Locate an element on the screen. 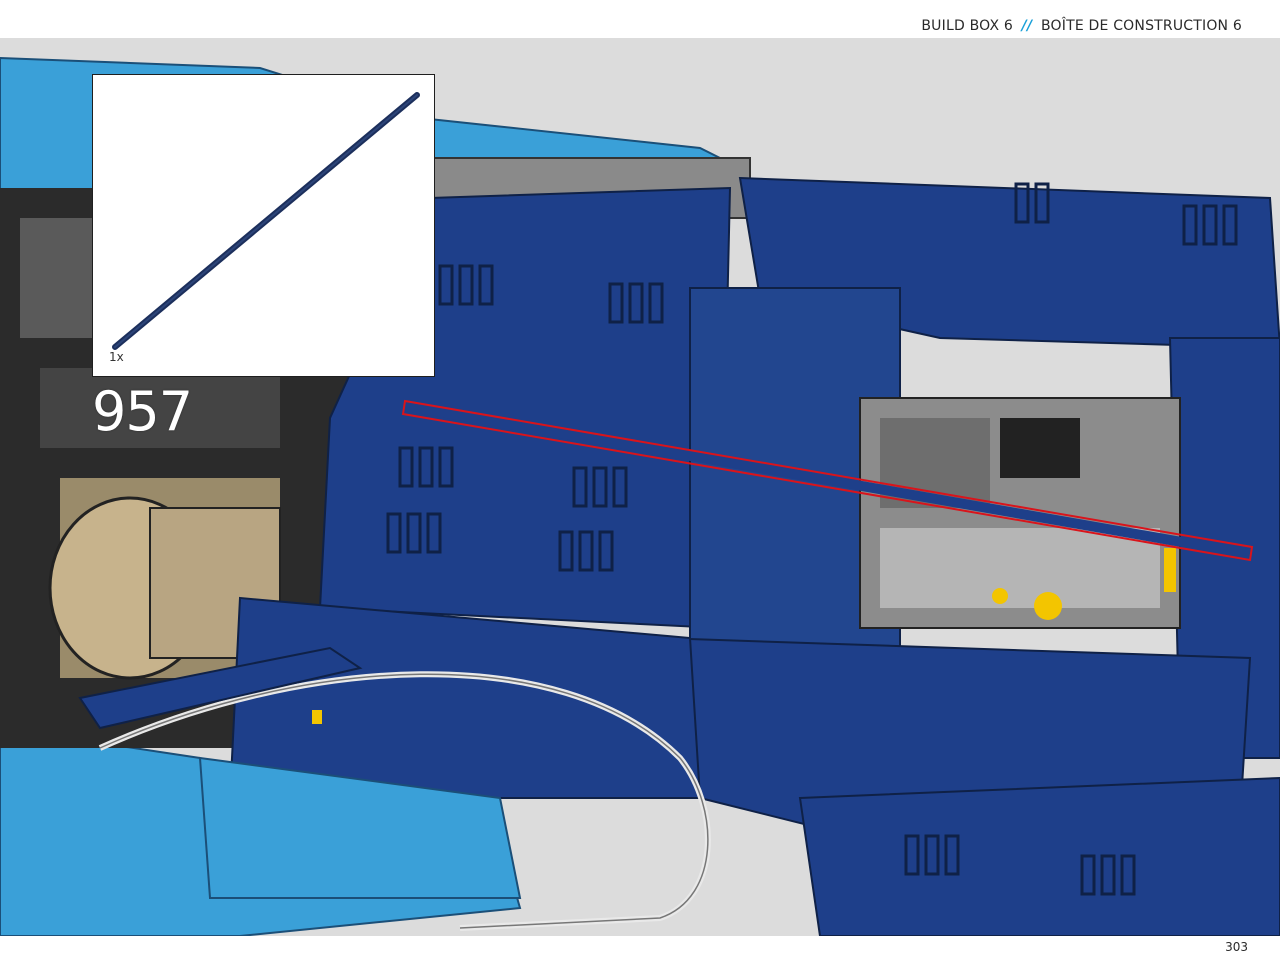 Image resolution: width=1280 pixels, height=974 pixels. step-number: 957 is located at coordinates (142, 411).